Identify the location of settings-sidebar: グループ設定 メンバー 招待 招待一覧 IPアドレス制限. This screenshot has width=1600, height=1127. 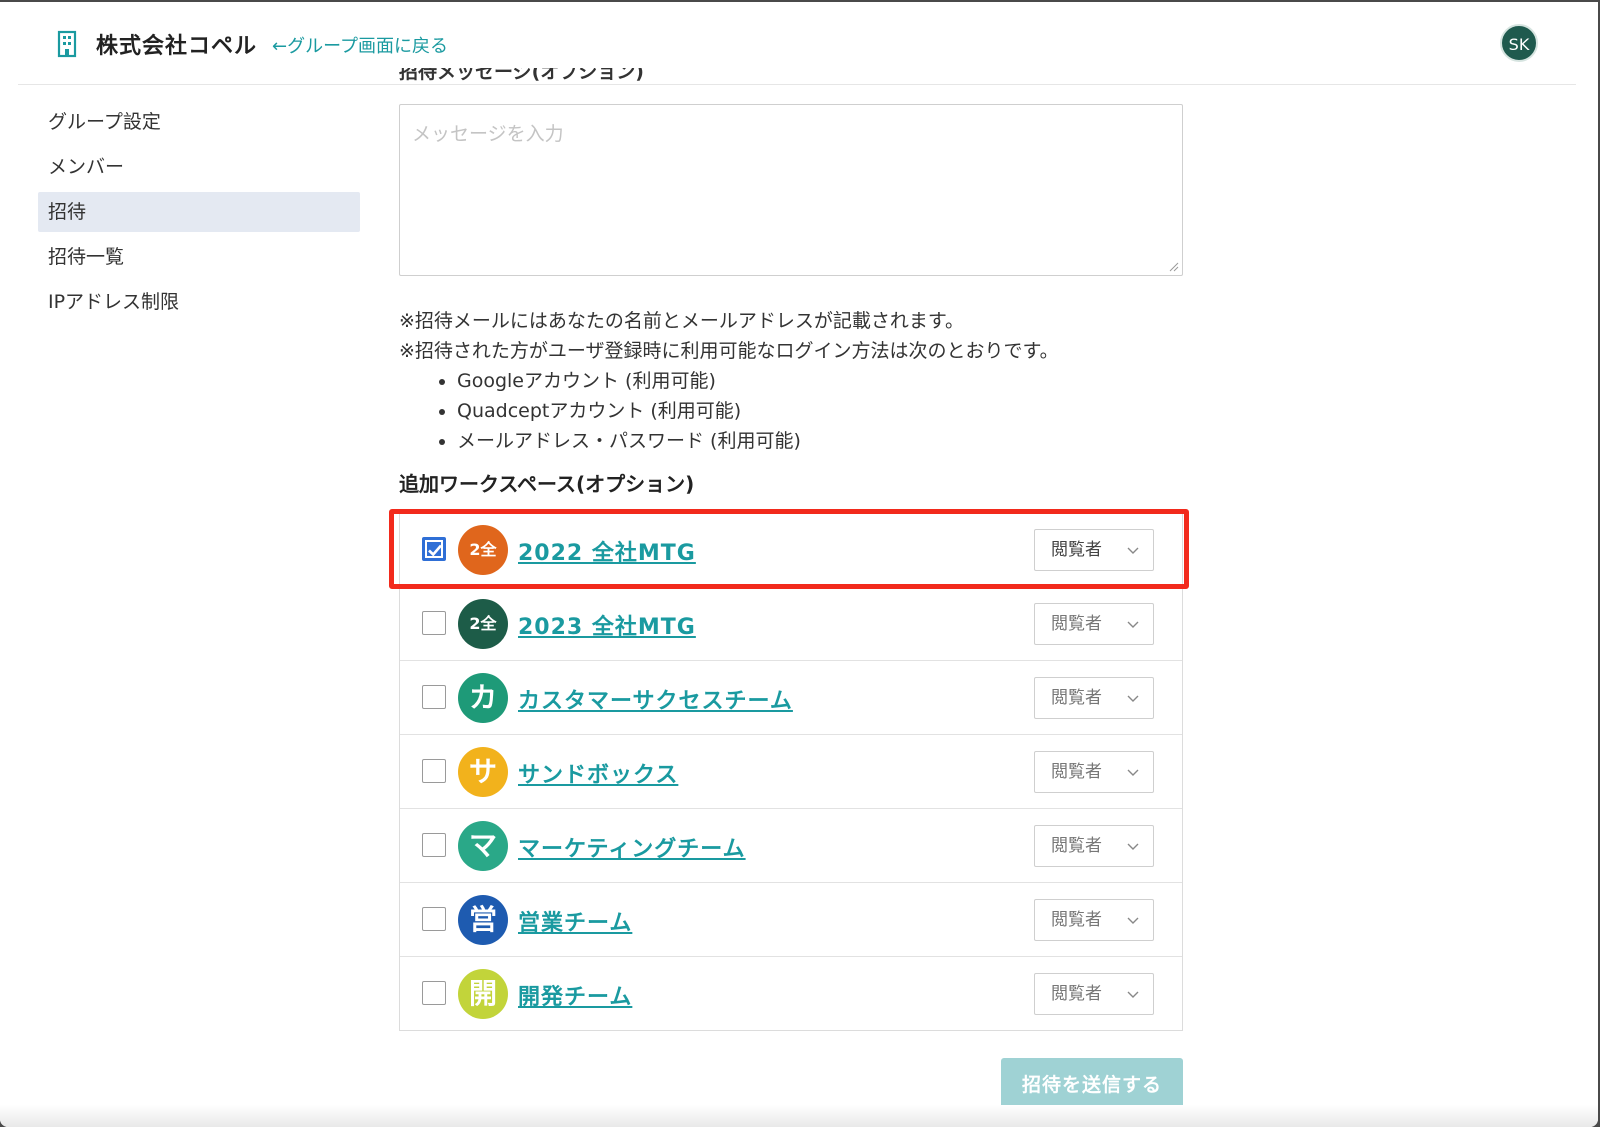
(199, 214).